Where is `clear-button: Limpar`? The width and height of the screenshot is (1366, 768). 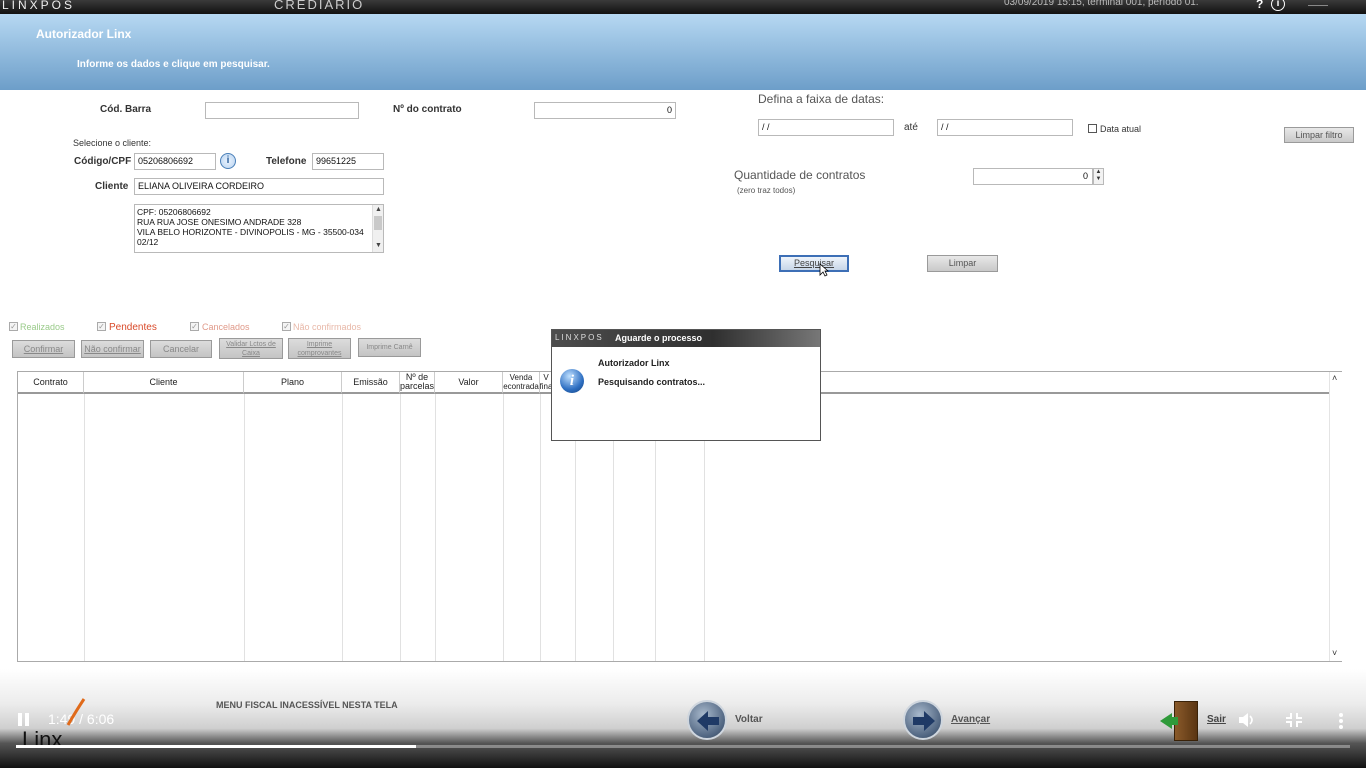 clear-button: Limpar is located at coordinates (962, 263).